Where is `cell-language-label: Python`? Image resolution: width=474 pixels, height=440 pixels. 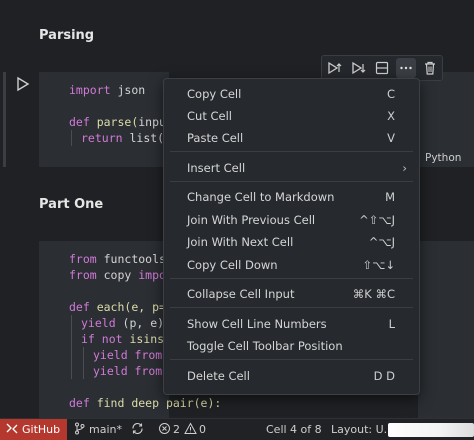 cell-language-label: Python is located at coordinates (443, 158).